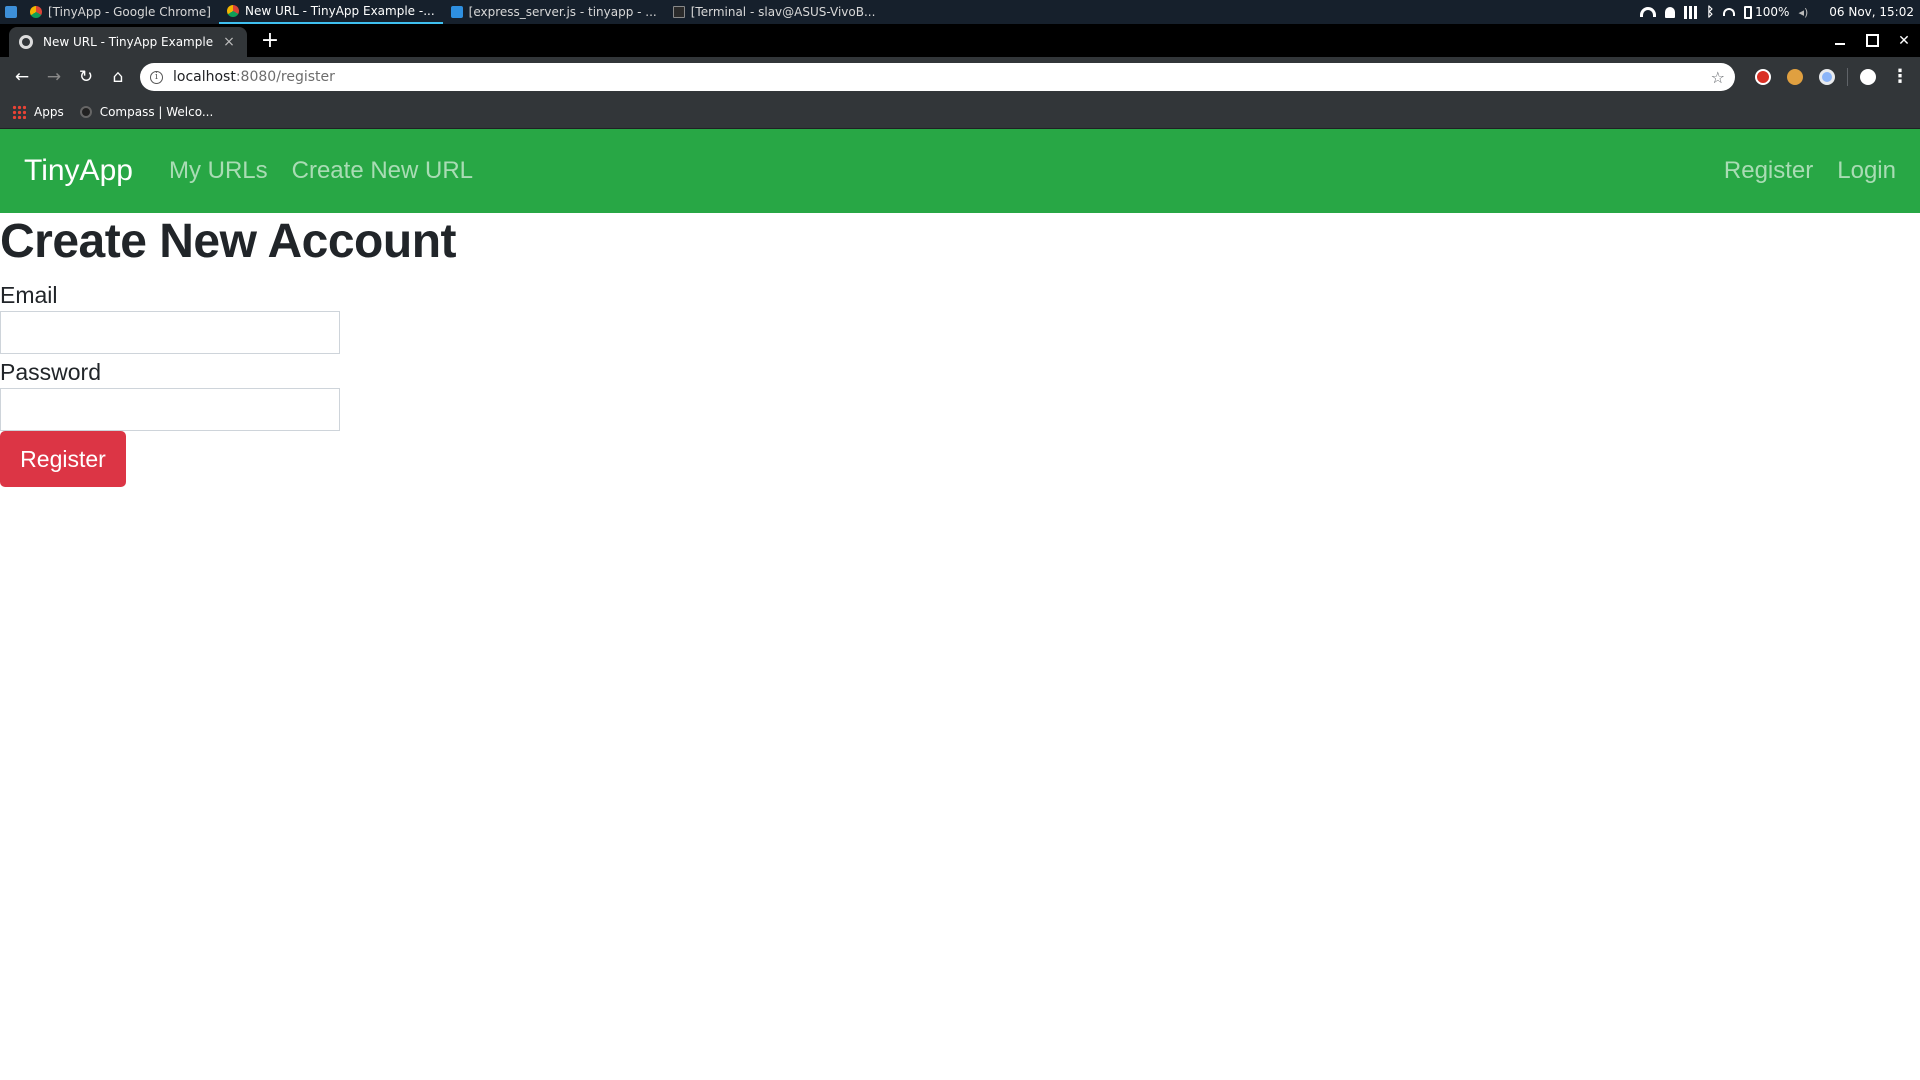 The width and height of the screenshot is (1920, 1080). Describe the element at coordinates (1803, 12) in the screenshot. I see `volume-icon: ◂)` at that location.